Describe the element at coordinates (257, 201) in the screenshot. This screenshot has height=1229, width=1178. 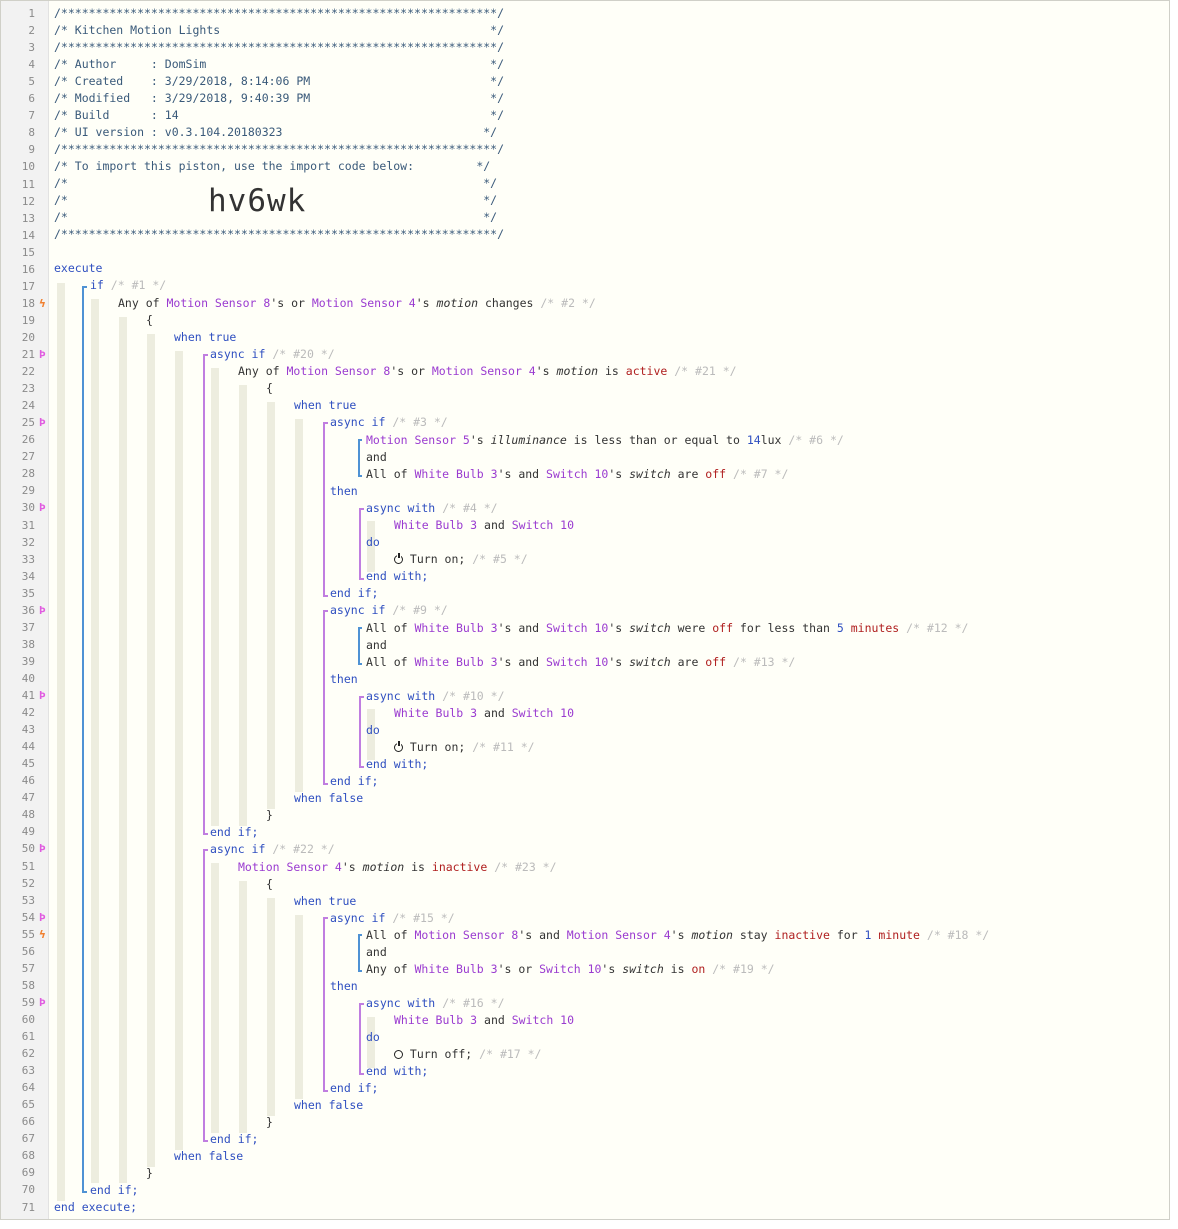
I see `import-code: hv6wk` at that location.